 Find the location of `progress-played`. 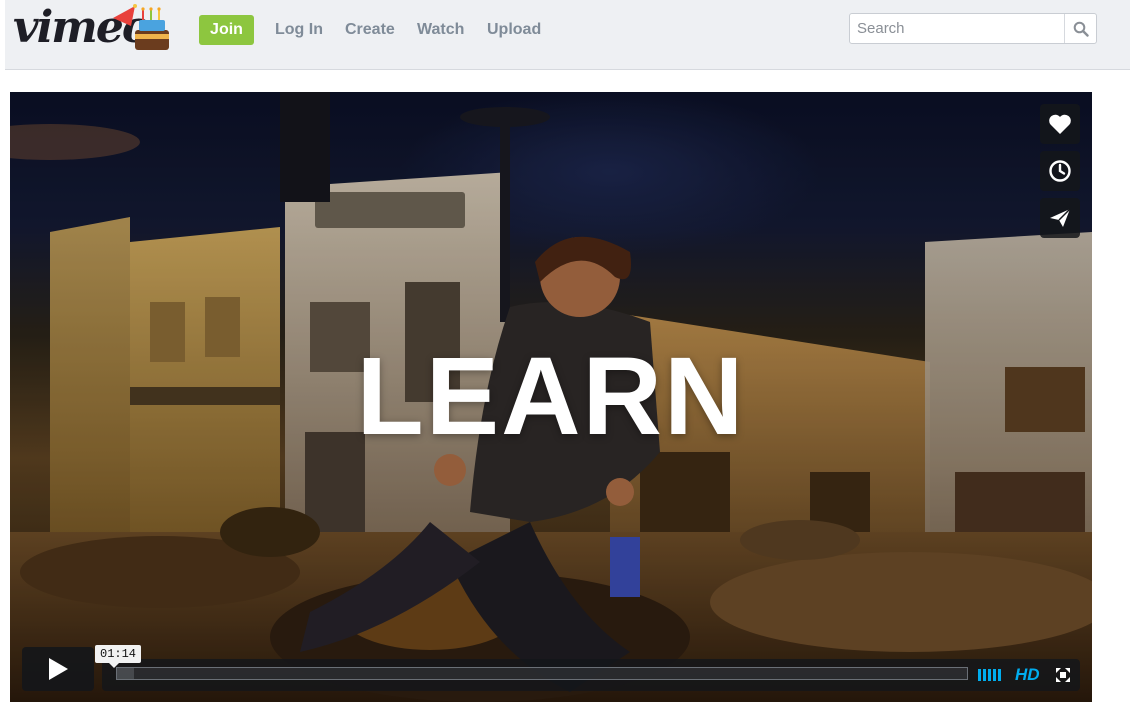

progress-played is located at coordinates (125, 673).